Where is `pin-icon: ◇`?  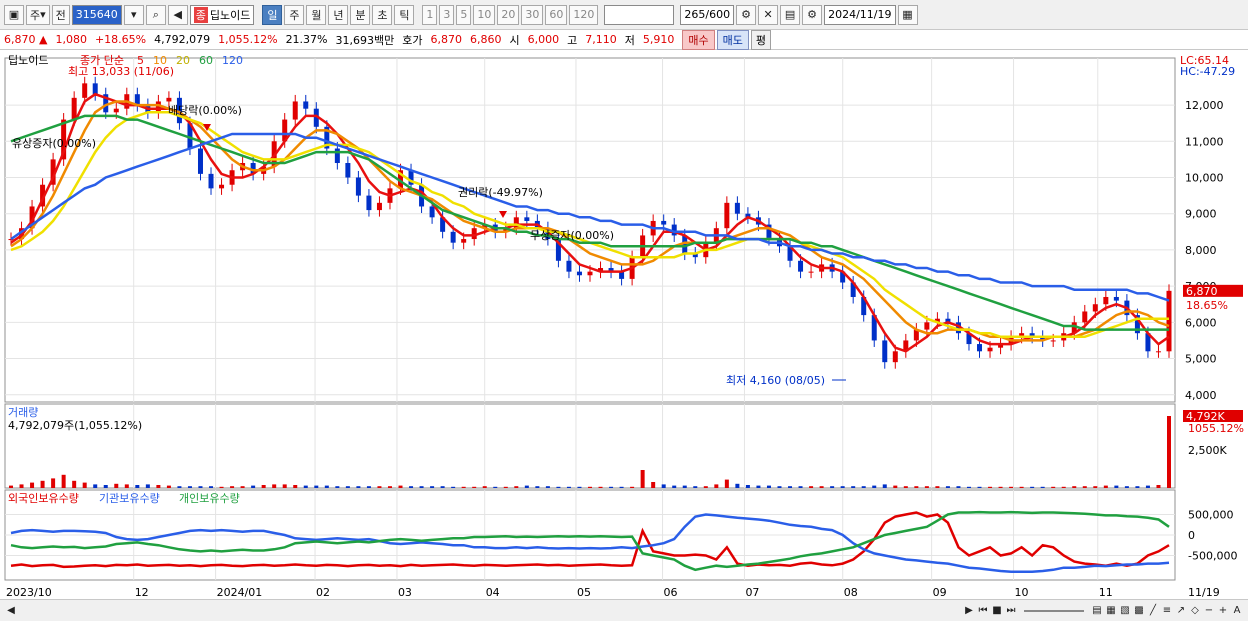 pin-icon: ◇ is located at coordinates (1195, 611).